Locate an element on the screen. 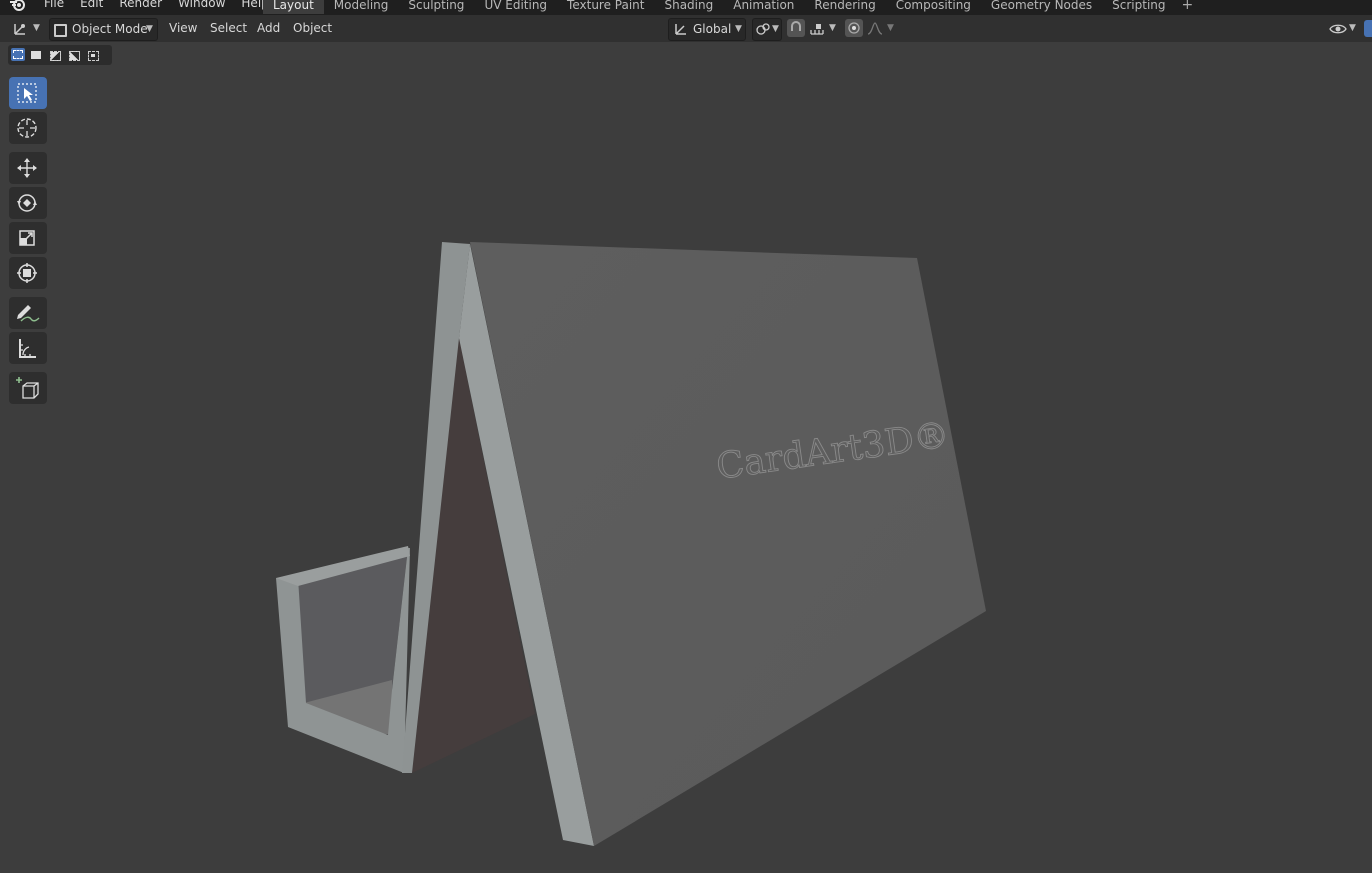 Image resolution: width=1372 pixels, height=873 pixels. rotate-icon is located at coordinates (27, 203).